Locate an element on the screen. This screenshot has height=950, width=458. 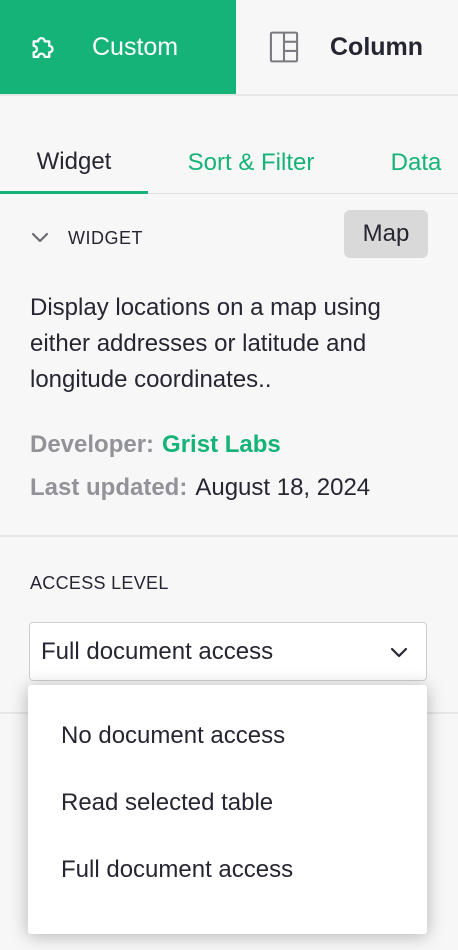
widget-section-title: WIDGET is located at coordinates (105, 237).